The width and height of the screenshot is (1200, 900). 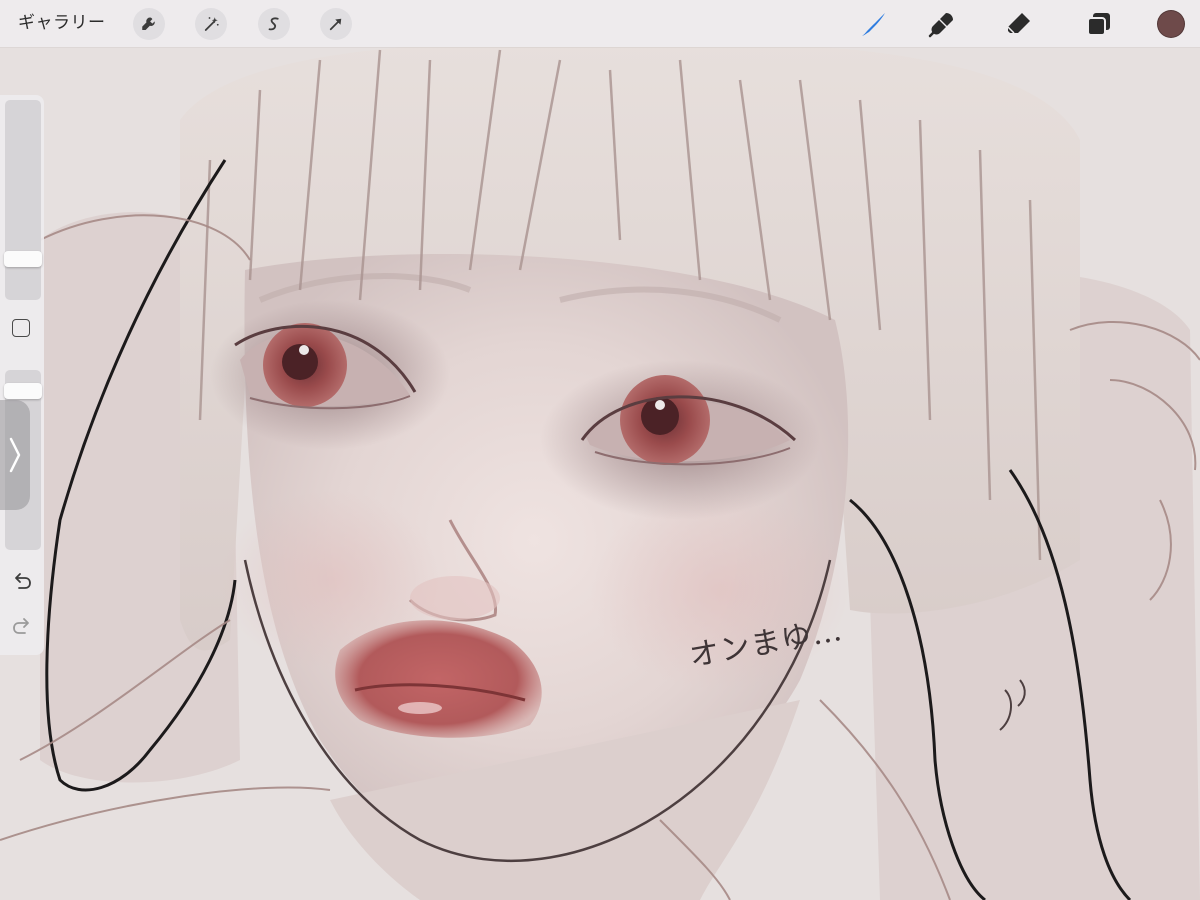 I want to click on layers-button, so click(x=1099, y=24).